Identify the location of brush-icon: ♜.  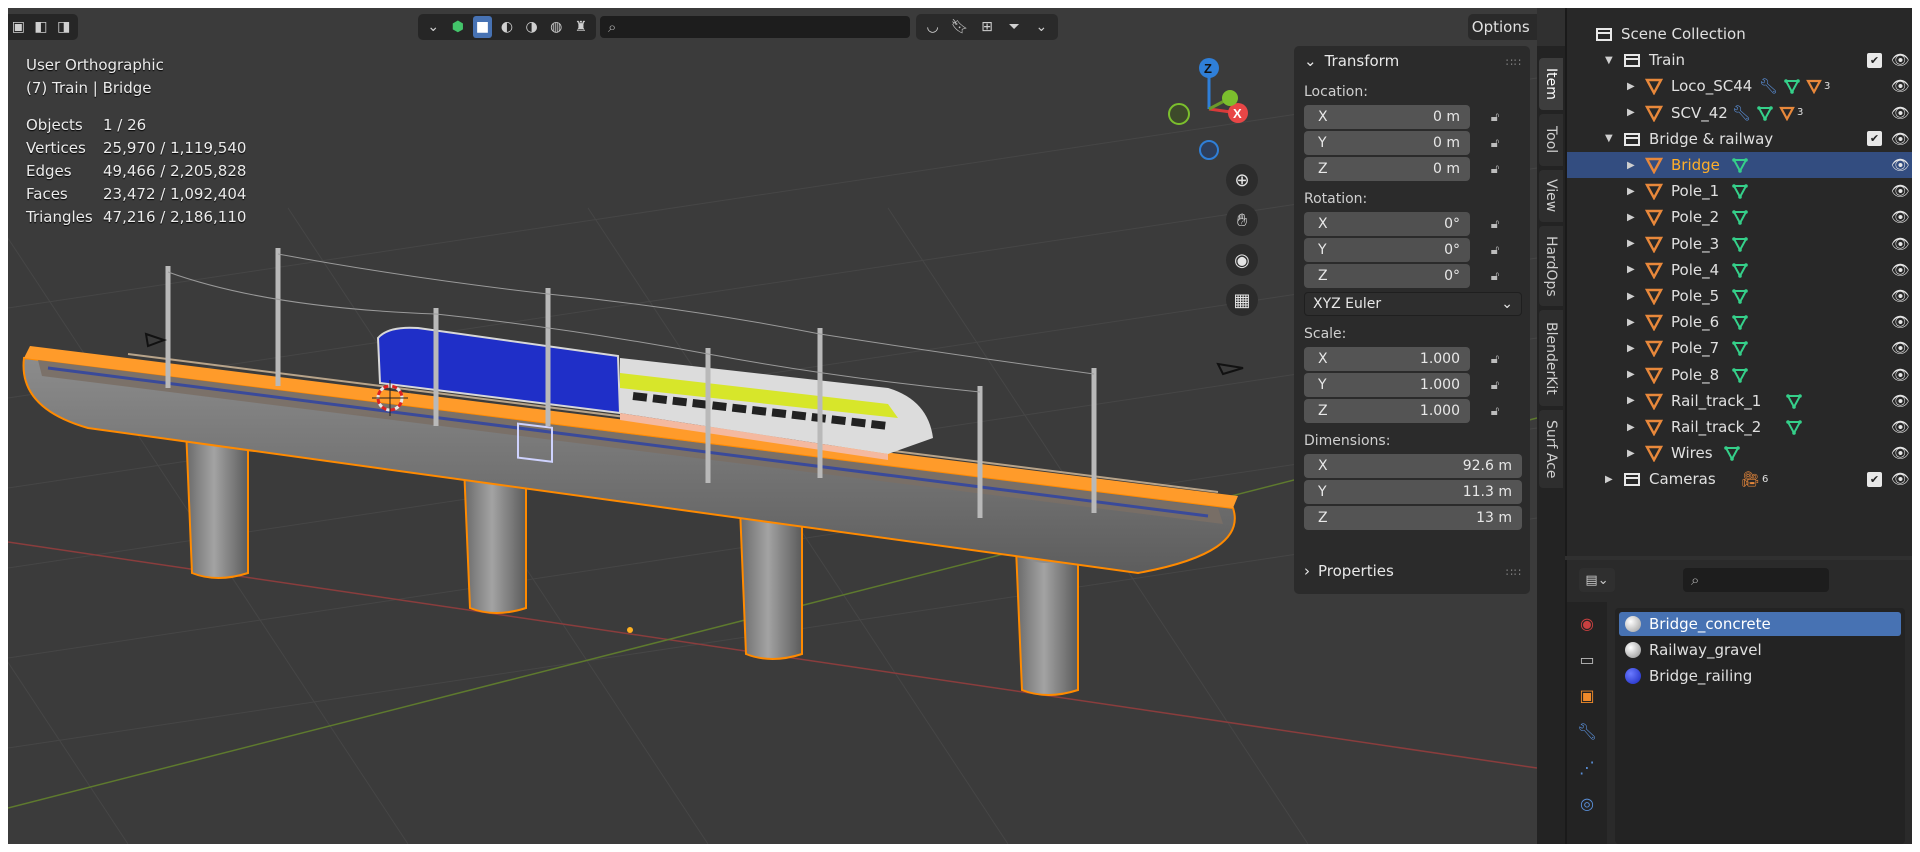
(580, 27).